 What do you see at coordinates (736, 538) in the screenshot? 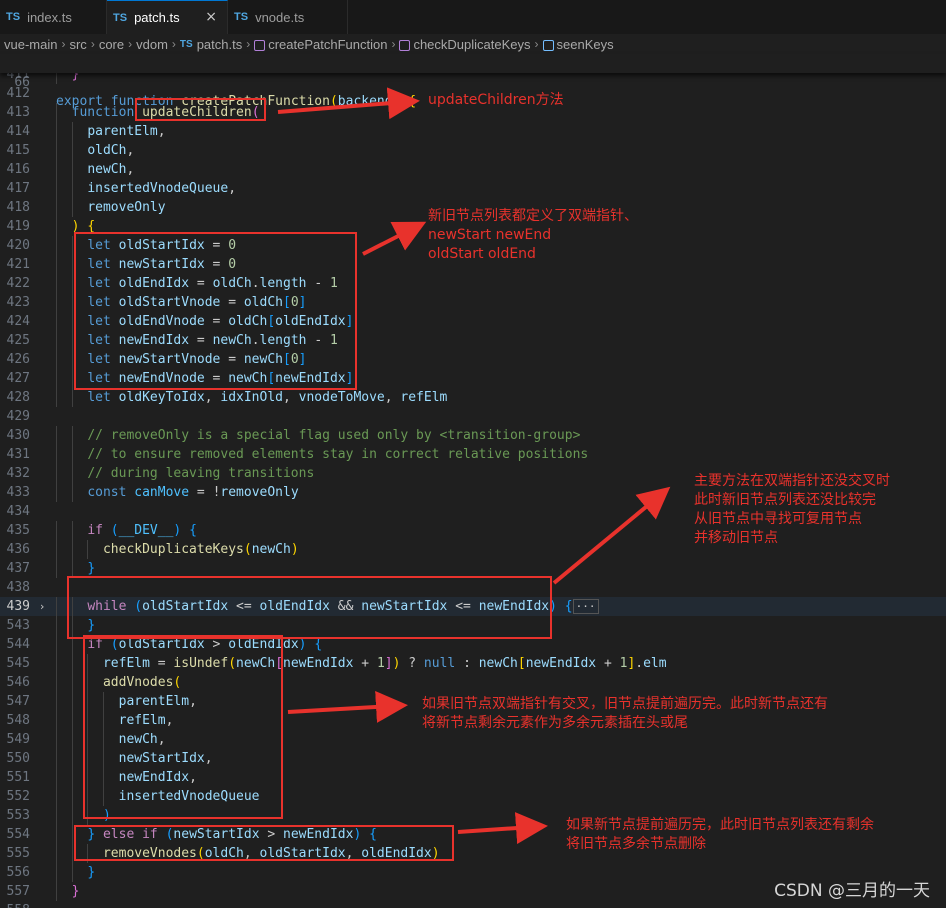
I see `annotation-line: 并移动旧节点` at bounding box center [736, 538].